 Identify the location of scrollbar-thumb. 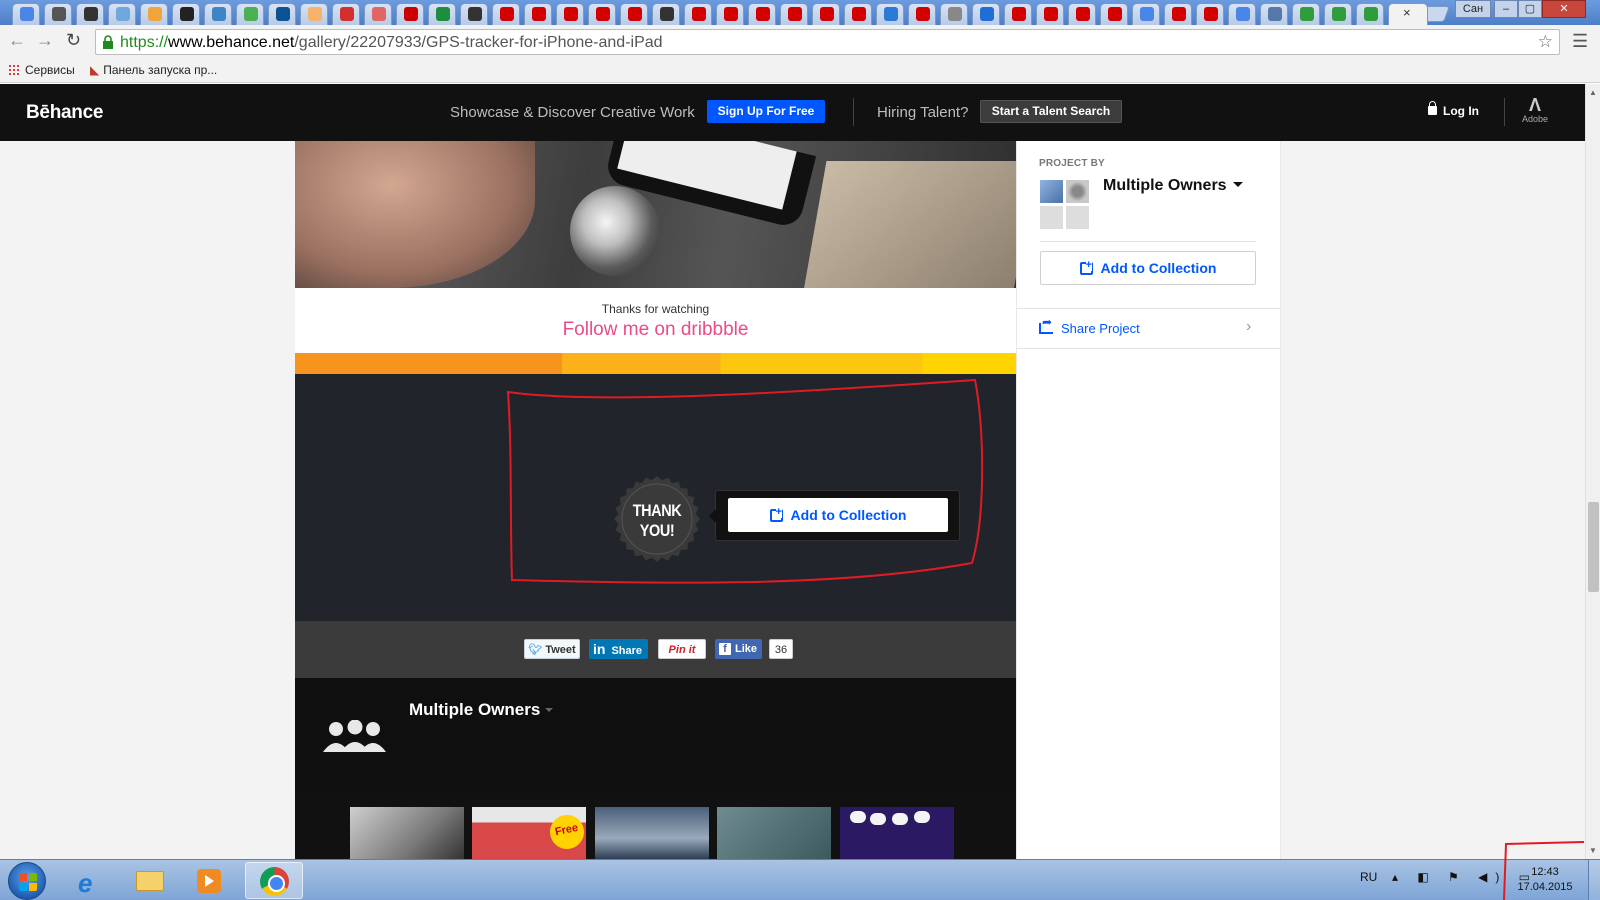
(1593, 547).